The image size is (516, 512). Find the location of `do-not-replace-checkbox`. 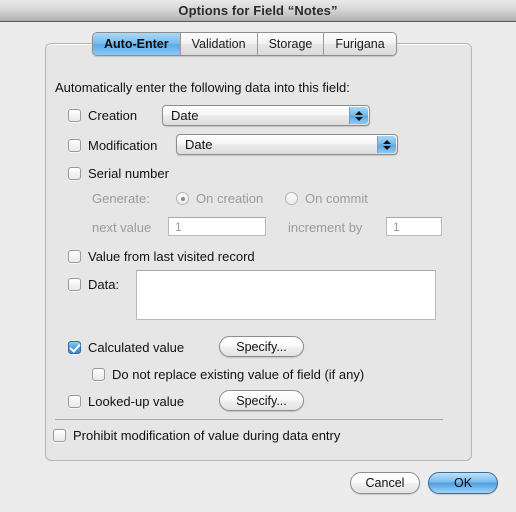

do-not-replace-checkbox is located at coordinates (98, 374).